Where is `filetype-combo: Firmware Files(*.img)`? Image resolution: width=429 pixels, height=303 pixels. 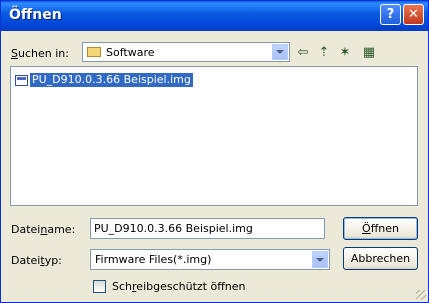 filetype-combo: Firmware Files(*.img) is located at coordinates (210, 259).